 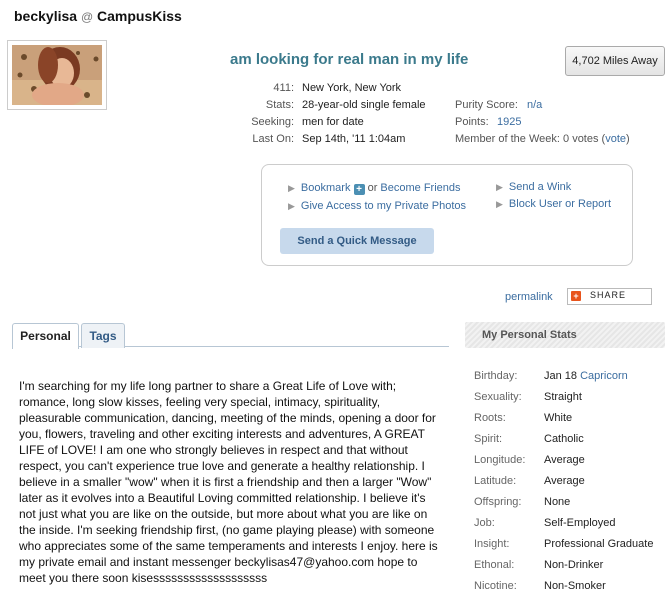 What do you see at coordinates (534, 105) in the screenshot?
I see `purity-value: n/a` at bounding box center [534, 105].